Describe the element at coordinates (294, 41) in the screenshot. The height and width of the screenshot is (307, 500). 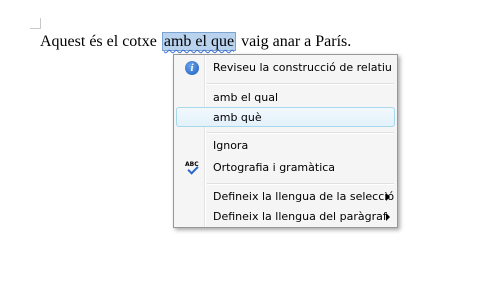
I see `text-after: vaig anar a París.` at that location.